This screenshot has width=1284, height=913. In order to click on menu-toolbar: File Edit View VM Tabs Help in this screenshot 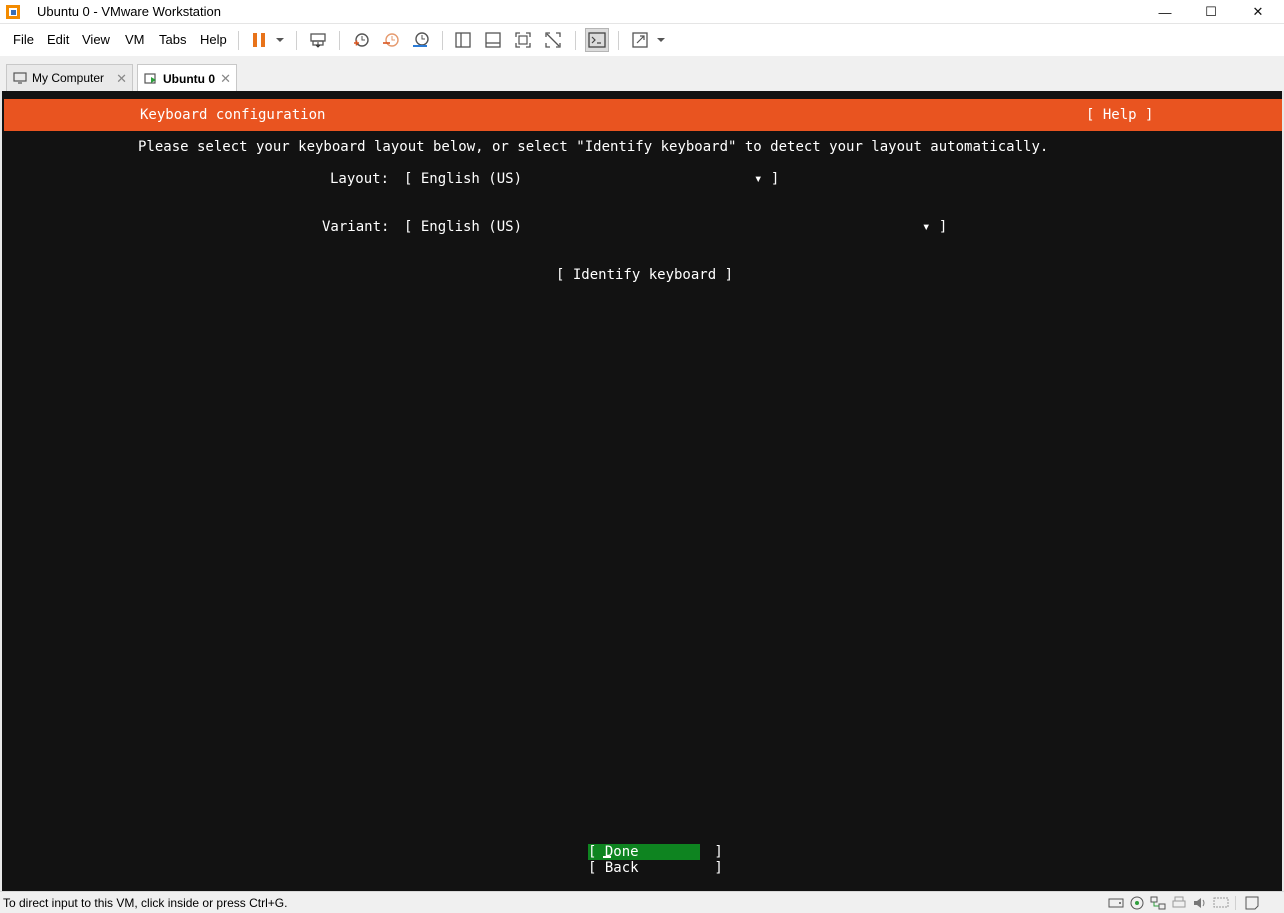, I will do `click(642, 40)`.